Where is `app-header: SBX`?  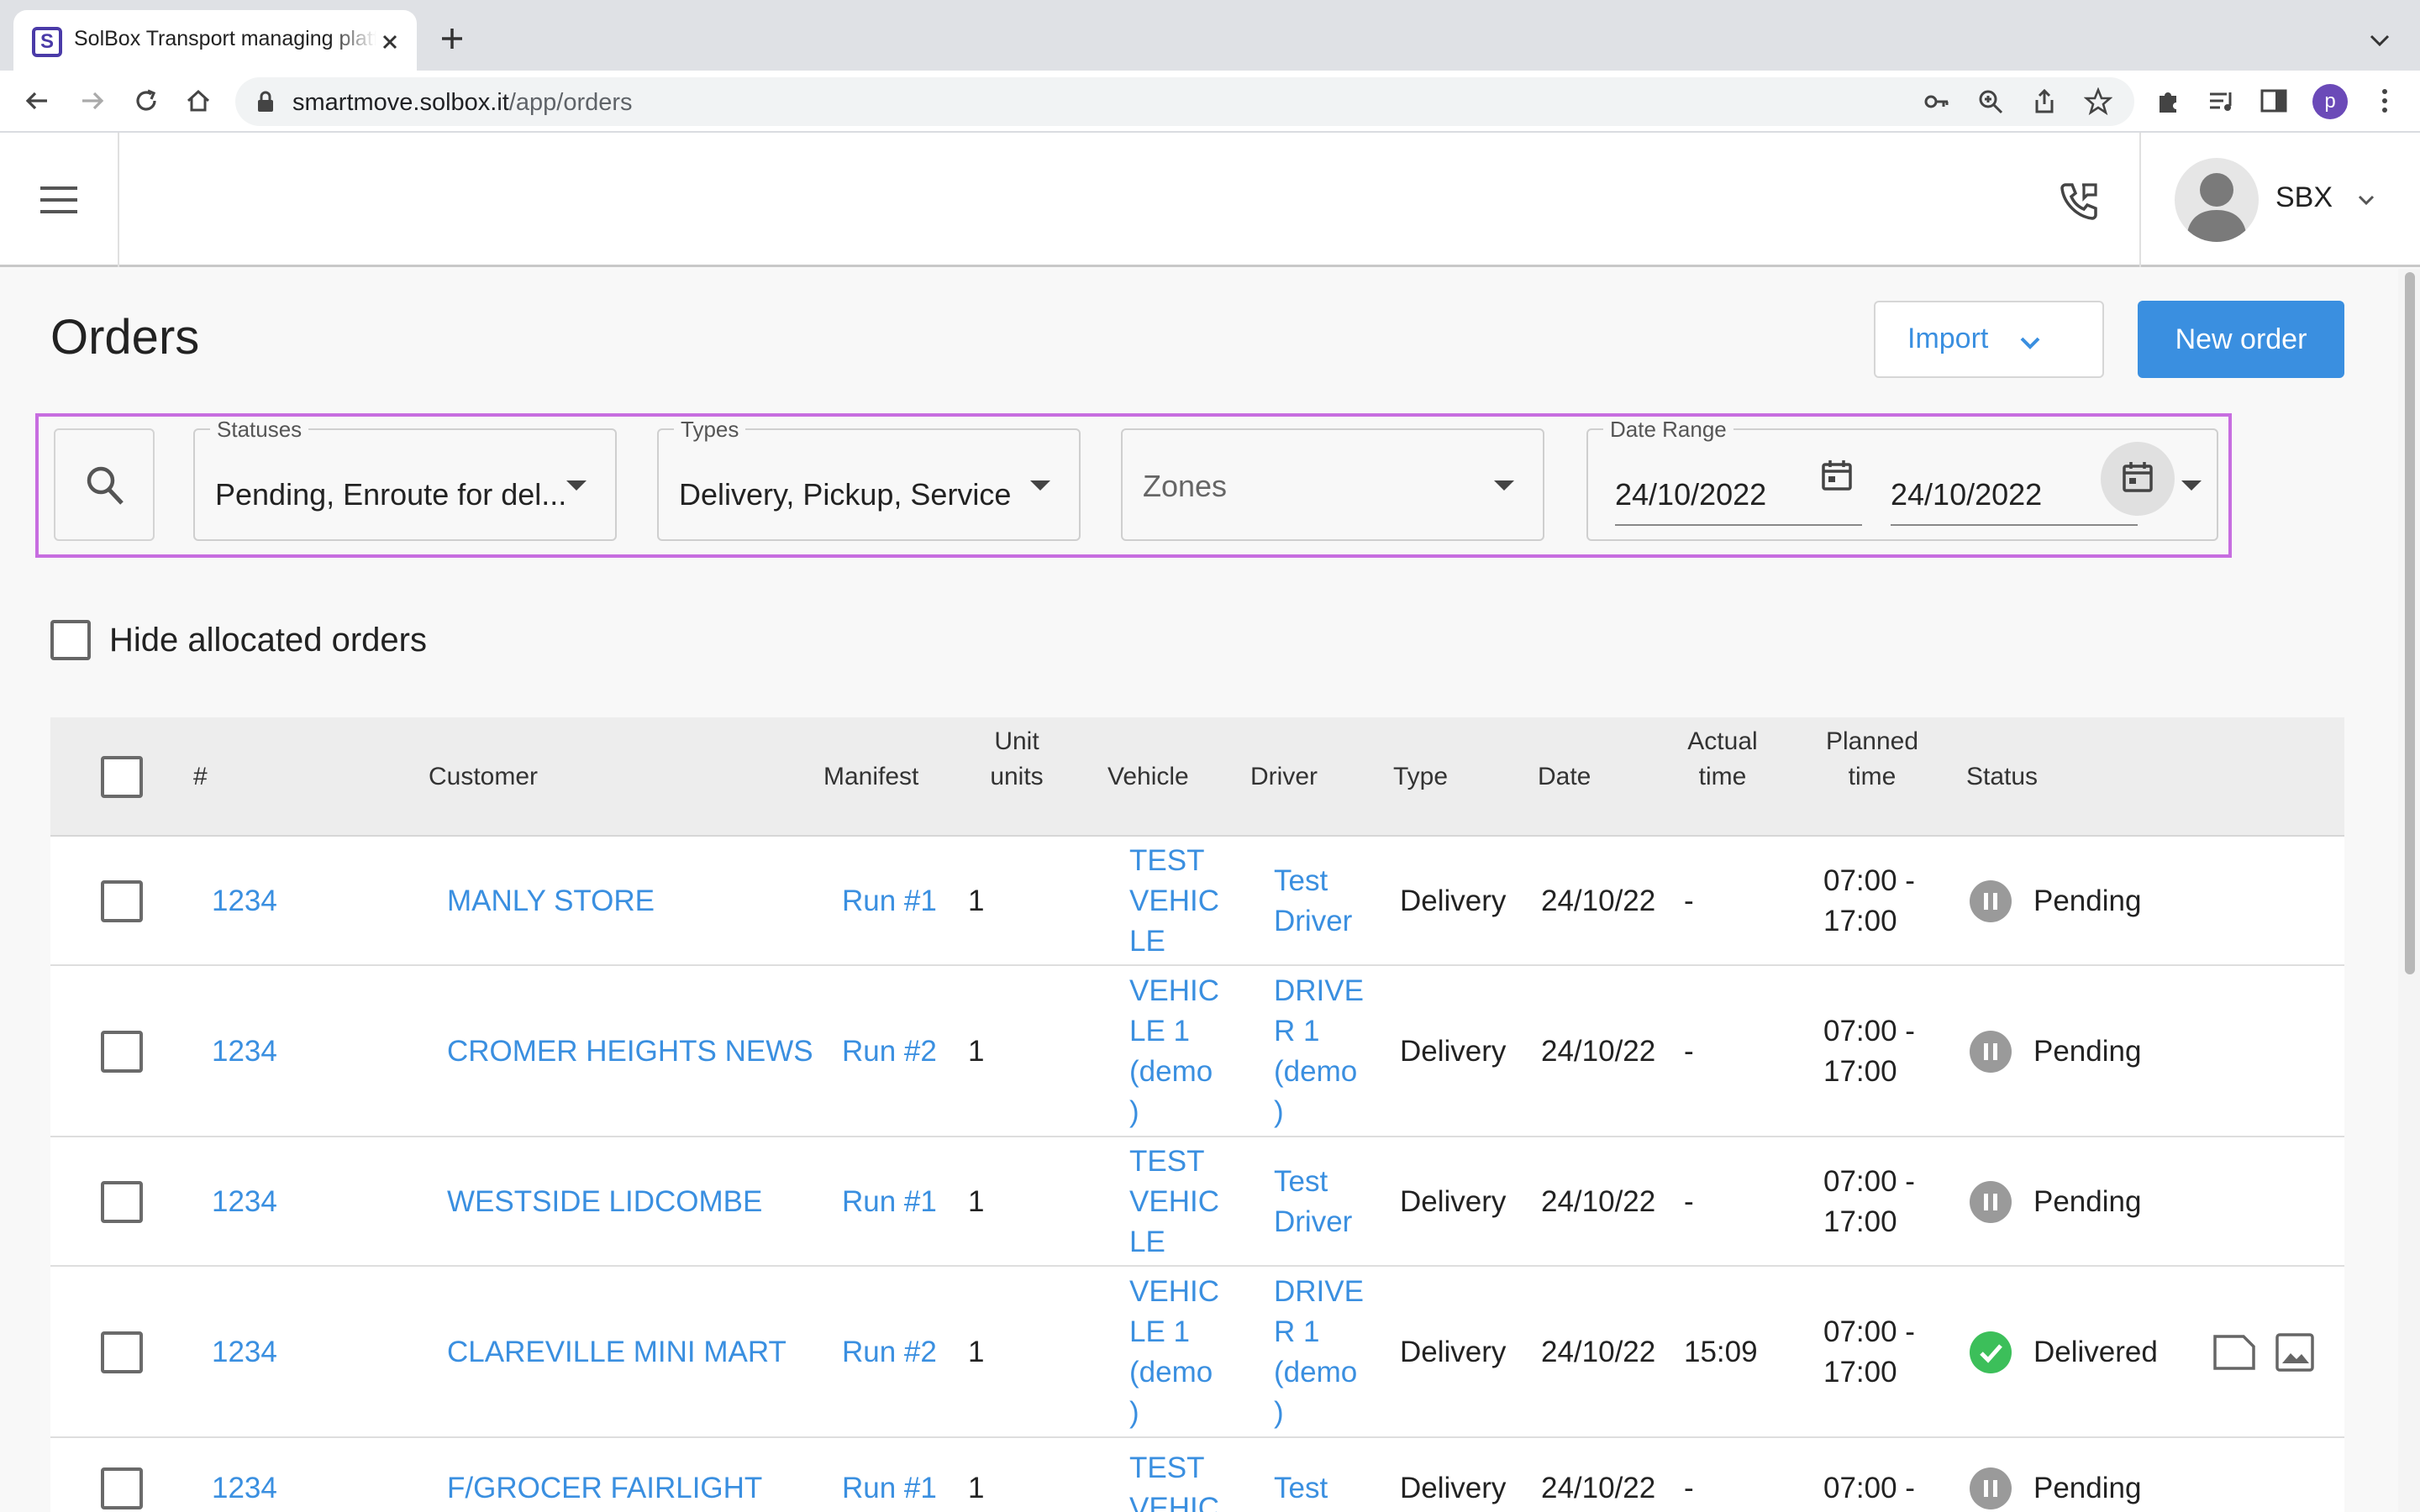 app-header: SBX is located at coordinates (1210, 200).